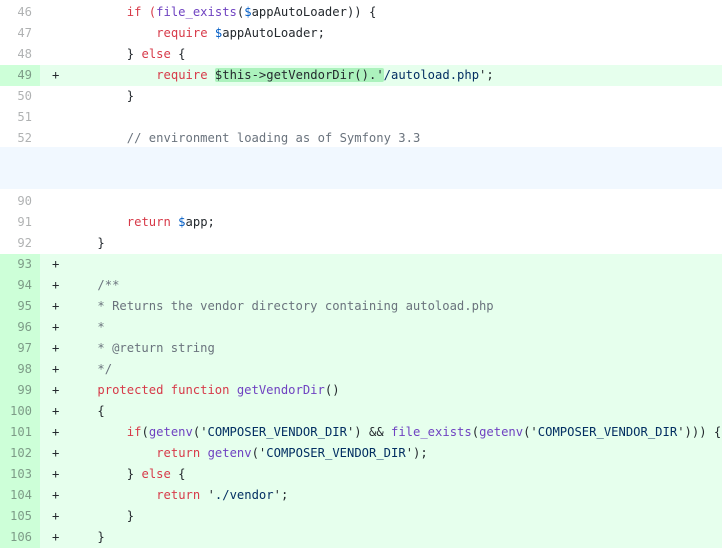 The width and height of the screenshot is (722, 548). What do you see at coordinates (20, 243) in the screenshot?
I see `line-number: 92` at bounding box center [20, 243].